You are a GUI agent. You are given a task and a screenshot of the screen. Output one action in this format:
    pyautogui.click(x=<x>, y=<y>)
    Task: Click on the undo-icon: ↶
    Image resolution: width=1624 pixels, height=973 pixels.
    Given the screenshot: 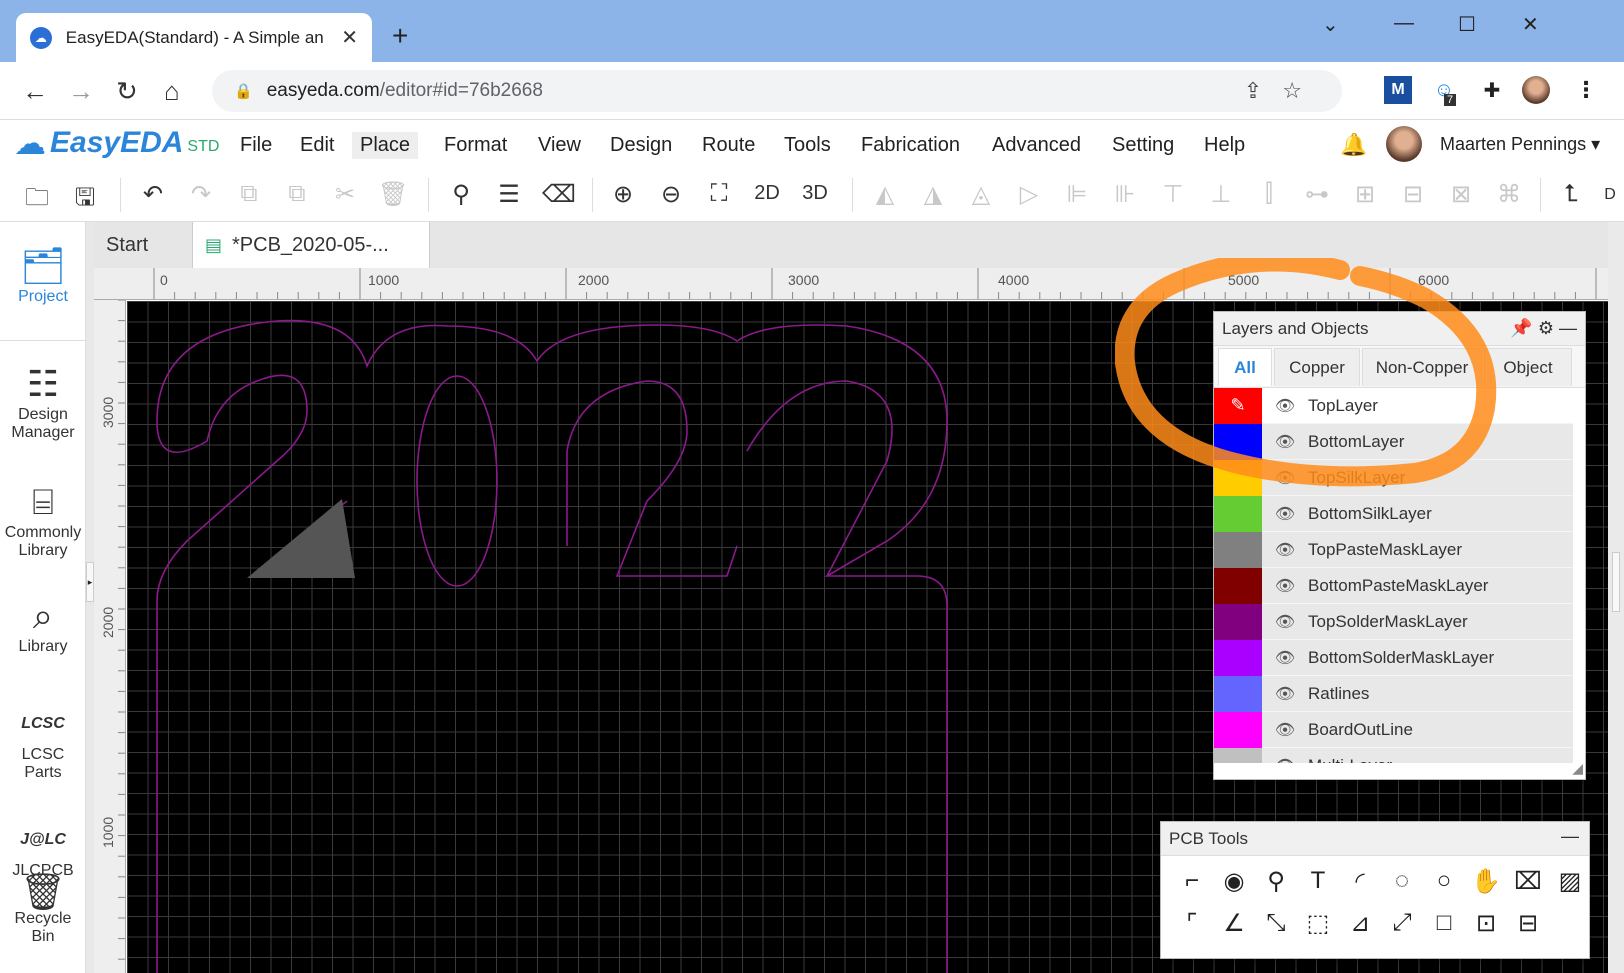 What is the action you would take?
    pyautogui.click(x=153, y=194)
    